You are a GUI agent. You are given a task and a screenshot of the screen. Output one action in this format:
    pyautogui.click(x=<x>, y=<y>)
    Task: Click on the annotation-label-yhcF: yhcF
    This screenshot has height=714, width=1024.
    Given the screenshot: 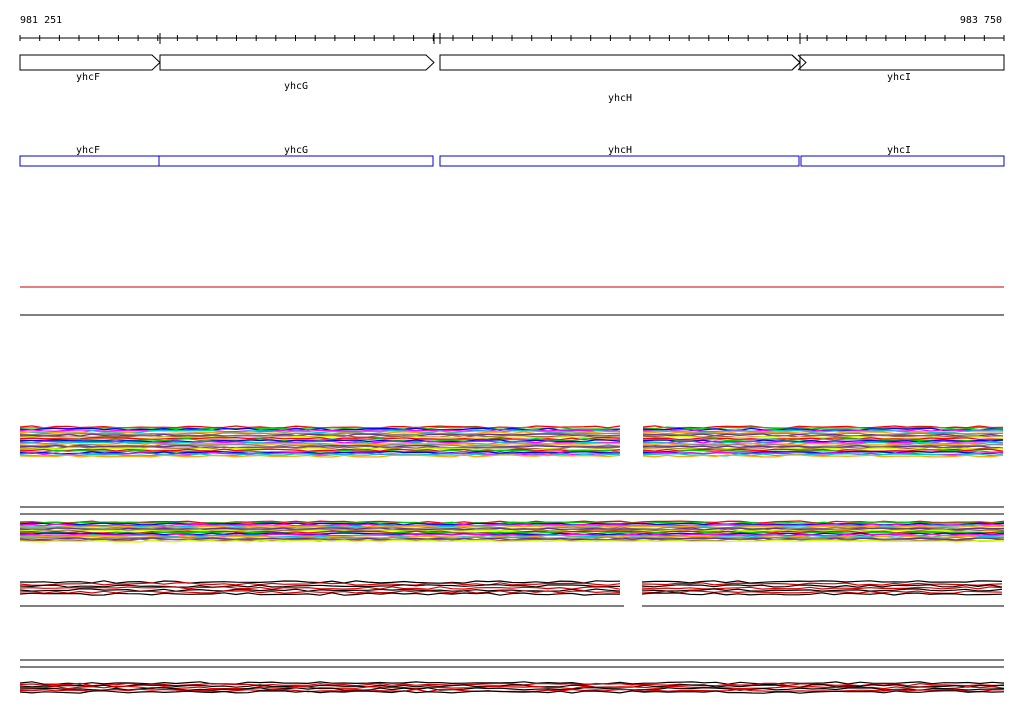 What is the action you would take?
    pyautogui.click(x=88, y=150)
    